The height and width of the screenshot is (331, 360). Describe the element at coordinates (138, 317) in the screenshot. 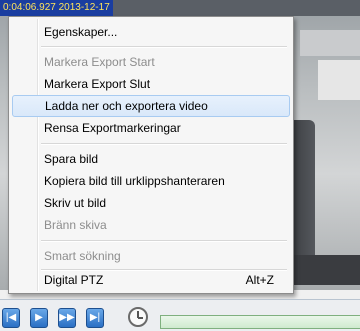

I see `clock-icon` at that location.